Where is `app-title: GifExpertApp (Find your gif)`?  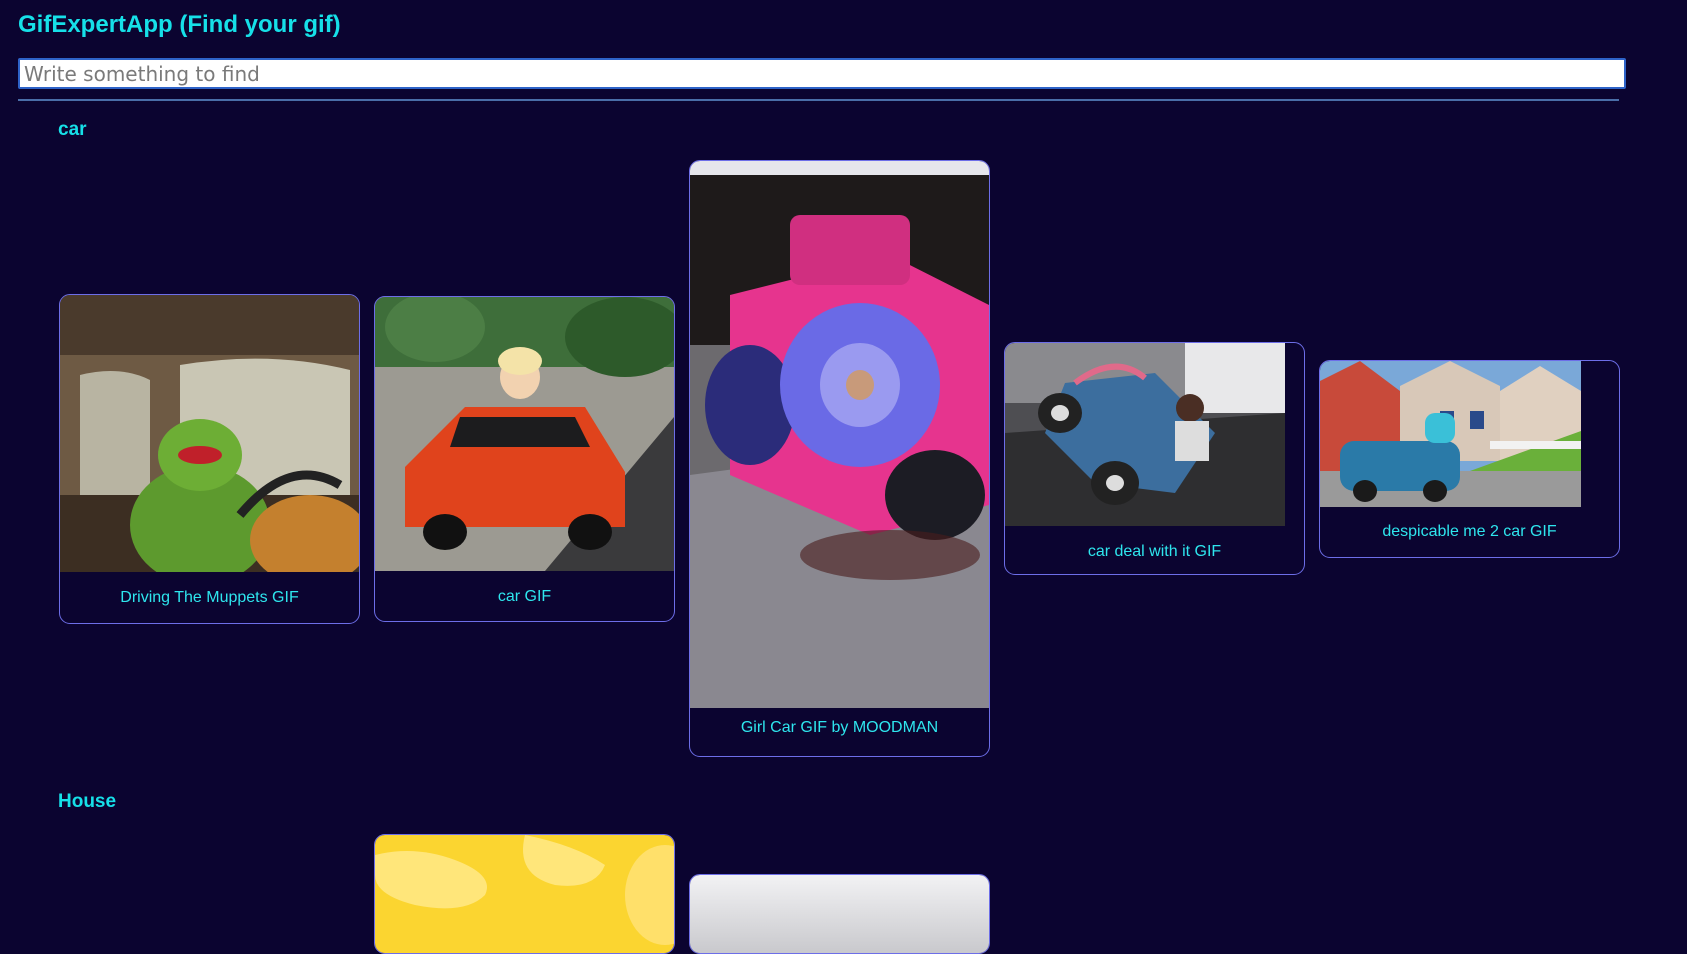 app-title: GifExpertApp (Find your gif) is located at coordinates (179, 24).